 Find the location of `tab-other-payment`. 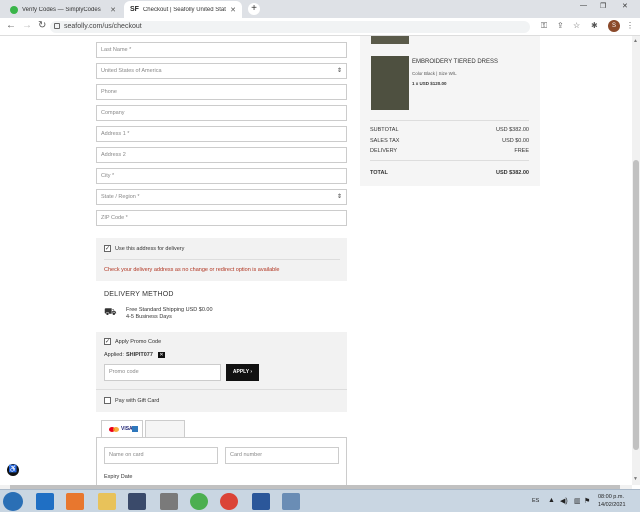

tab-other-payment is located at coordinates (165, 429).